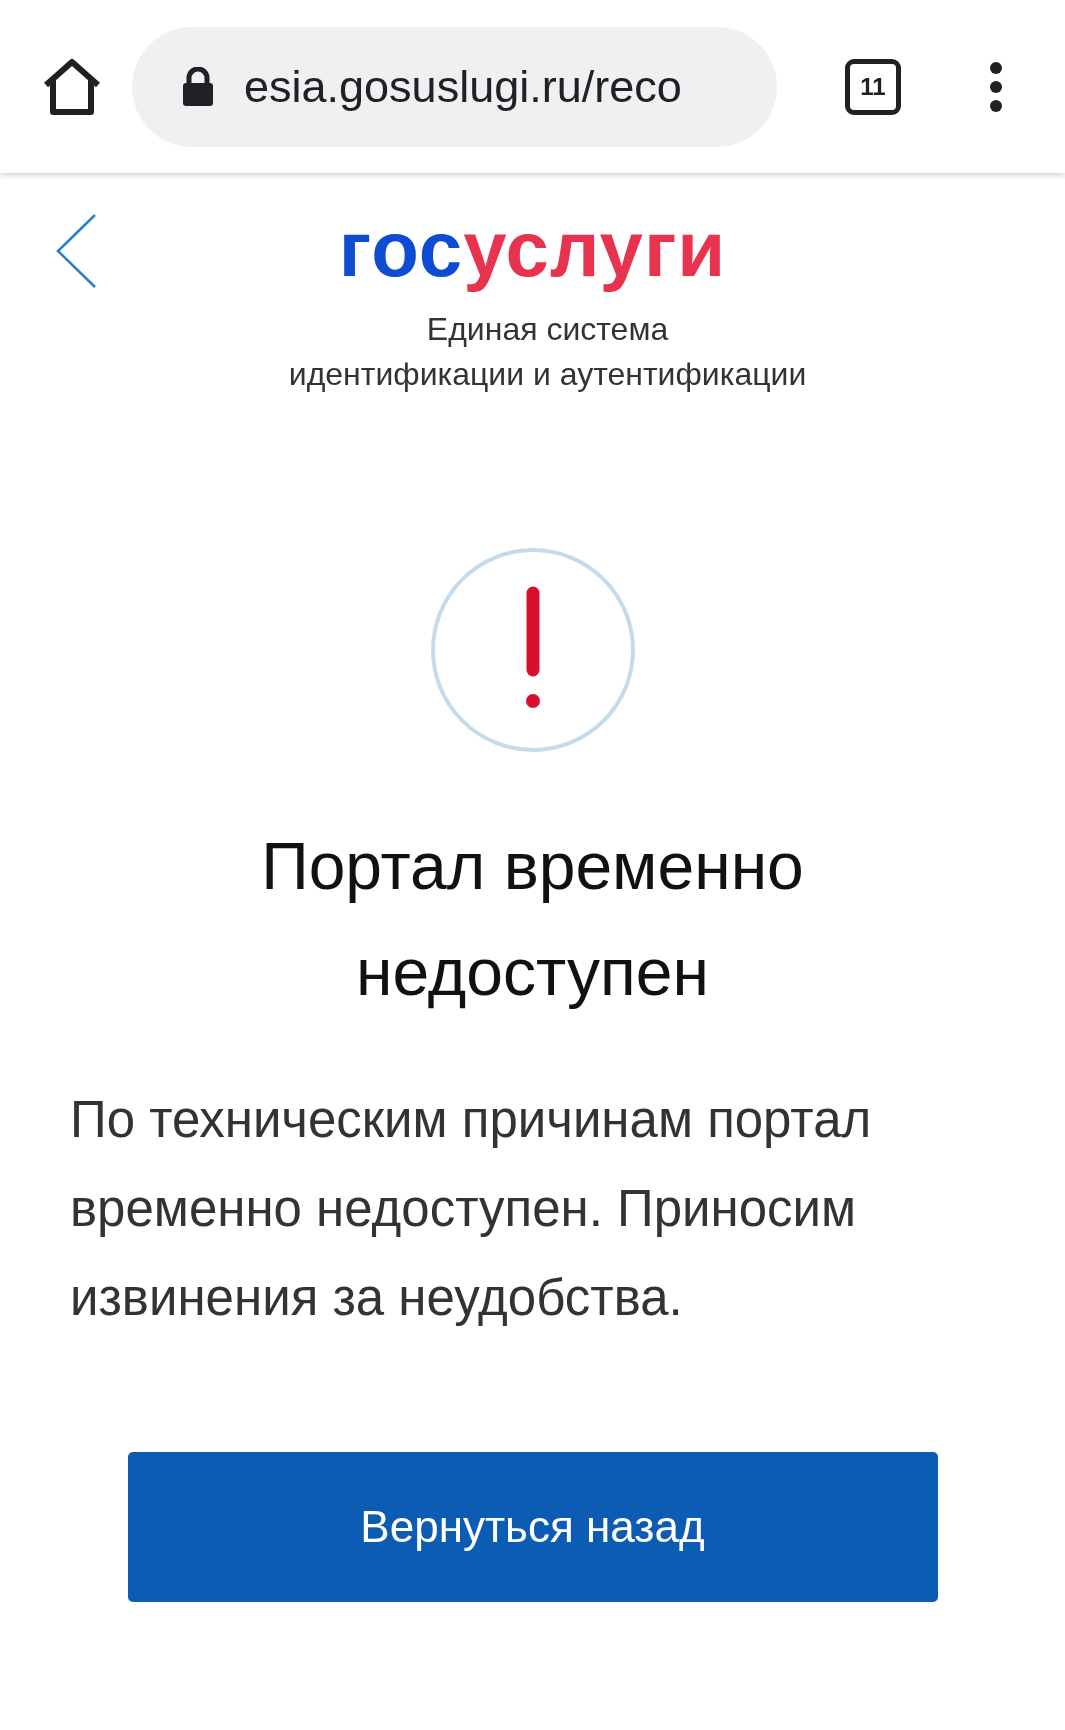 This screenshot has height=1730, width=1065. I want to click on tab-count: 11, so click(873, 86).